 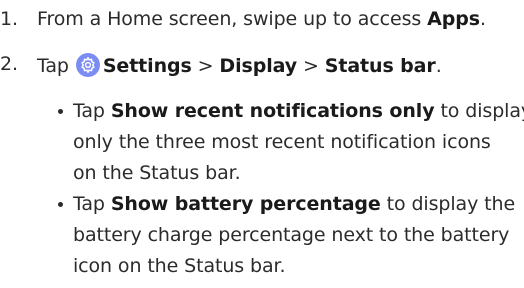 I want to click on tap-word: Tap, so click(x=53, y=66).